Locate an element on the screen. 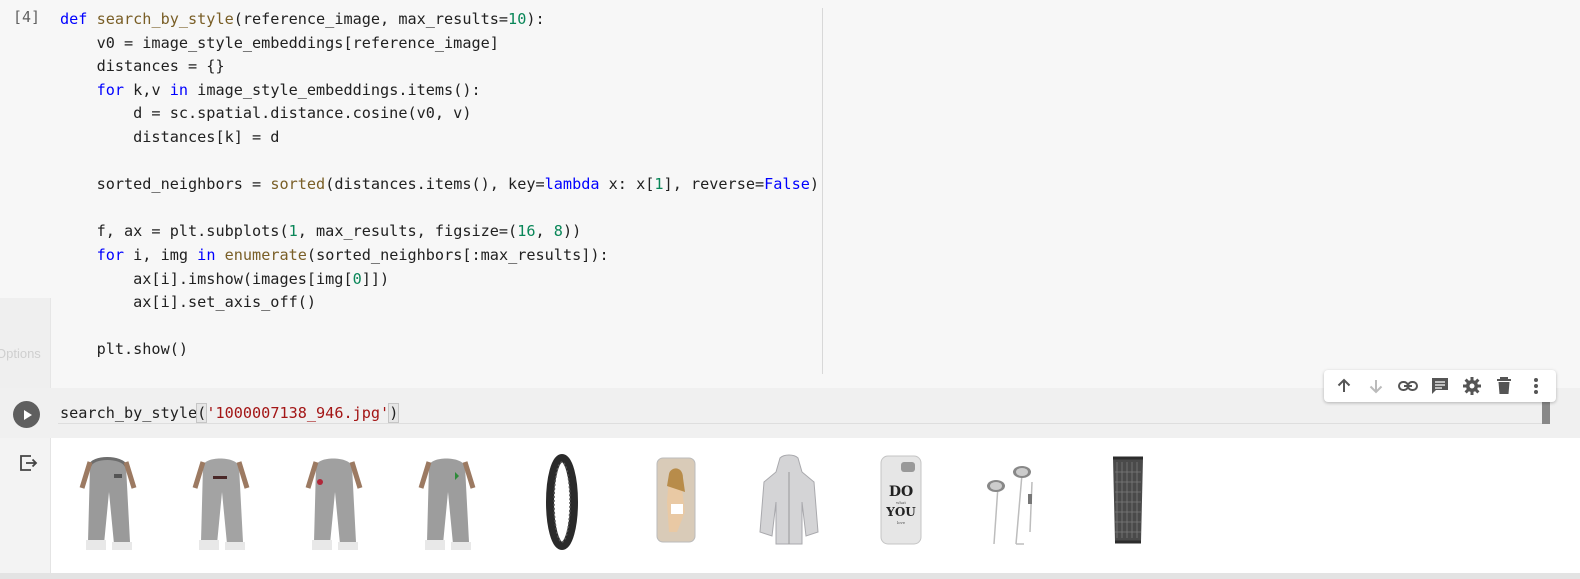 This screenshot has width=1580, height=579. arrow-up-icon is located at coordinates (1344, 385).